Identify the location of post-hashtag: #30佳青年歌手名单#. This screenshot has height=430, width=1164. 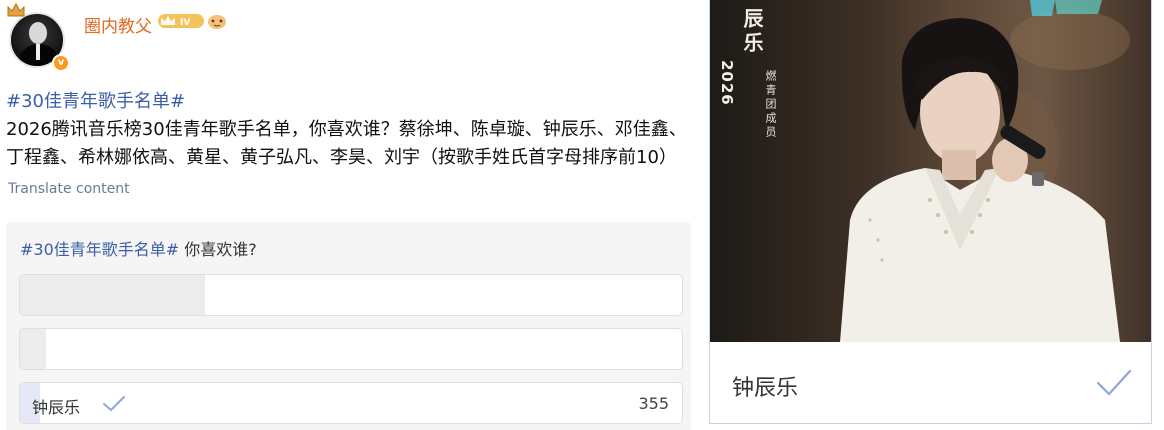
(351, 102).